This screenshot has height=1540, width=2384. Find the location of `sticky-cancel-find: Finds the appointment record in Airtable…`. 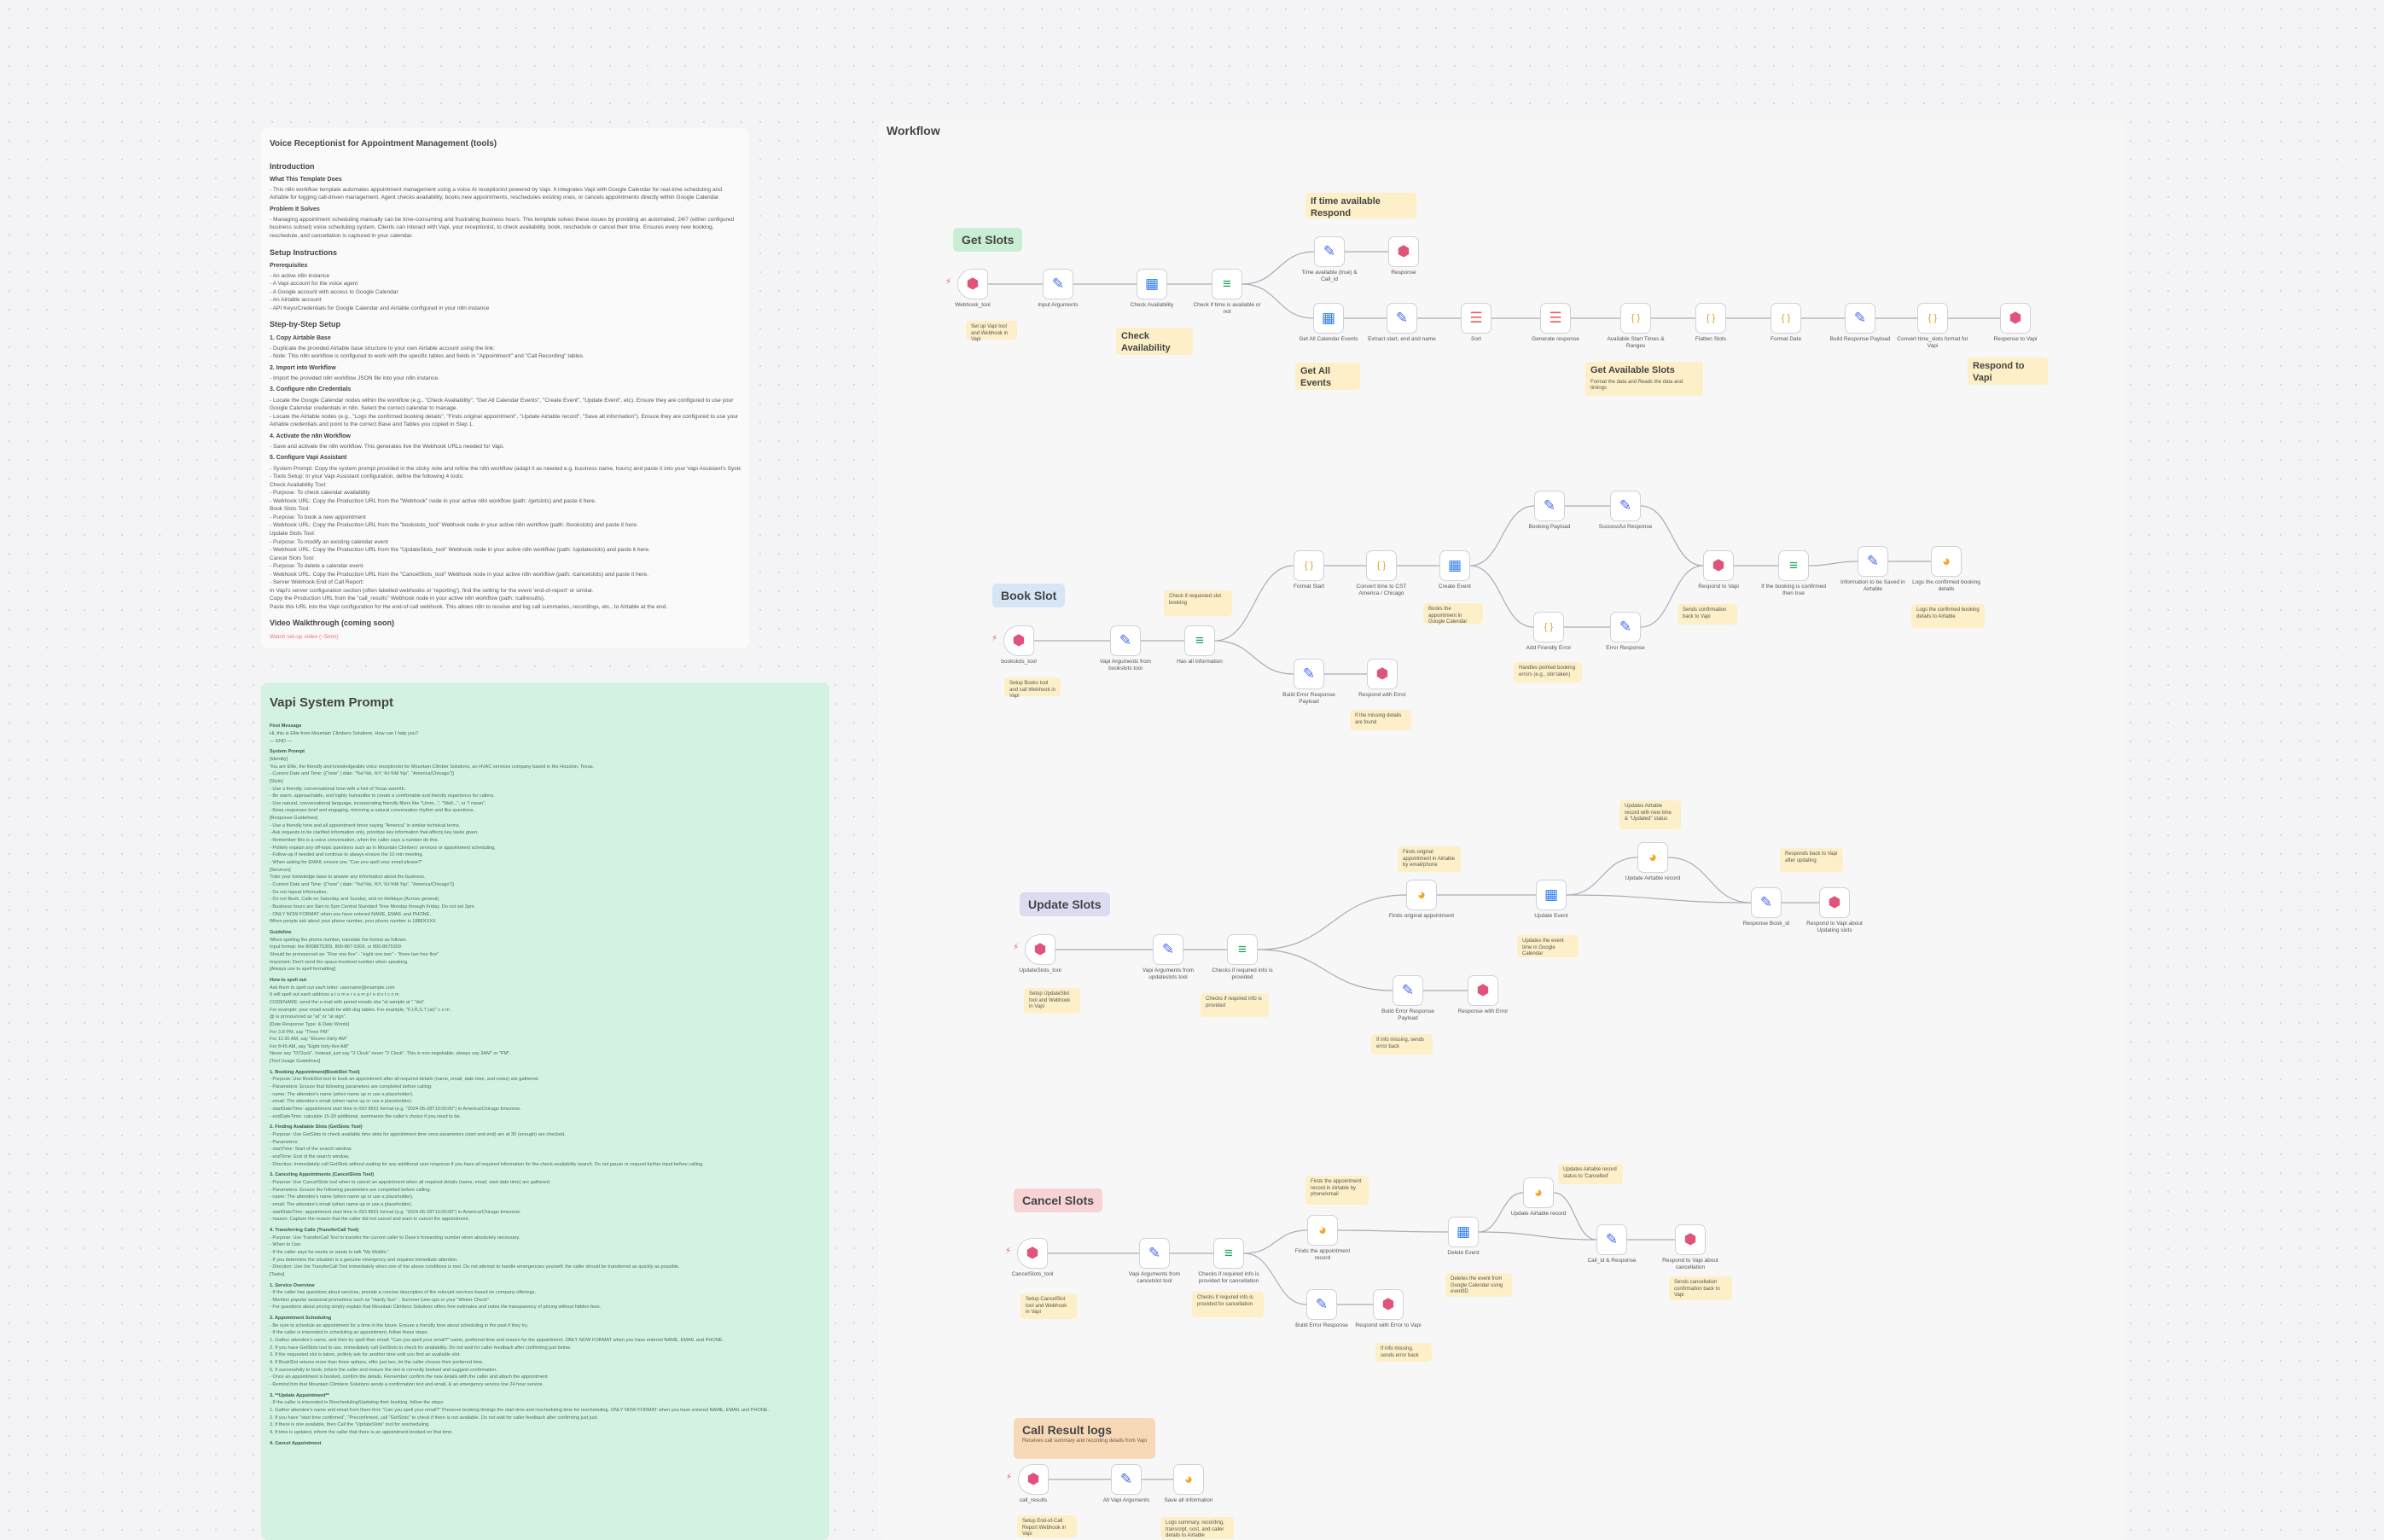

sticky-cancel-find: Finds the appointment record in Airtable… is located at coordinates (1337, 1190).